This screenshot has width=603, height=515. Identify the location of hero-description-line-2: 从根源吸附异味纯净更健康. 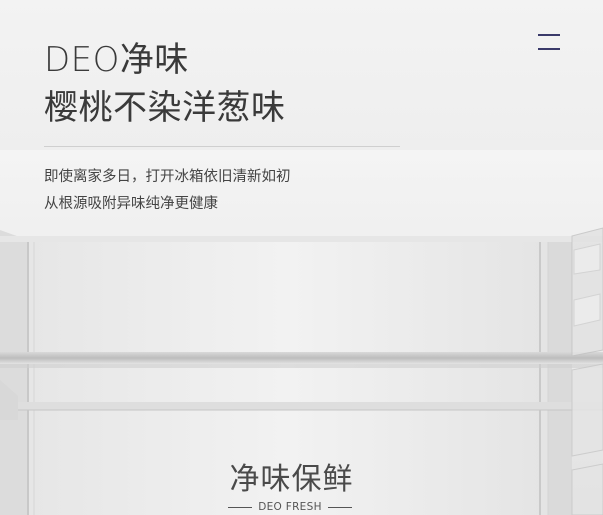
(131, 204).